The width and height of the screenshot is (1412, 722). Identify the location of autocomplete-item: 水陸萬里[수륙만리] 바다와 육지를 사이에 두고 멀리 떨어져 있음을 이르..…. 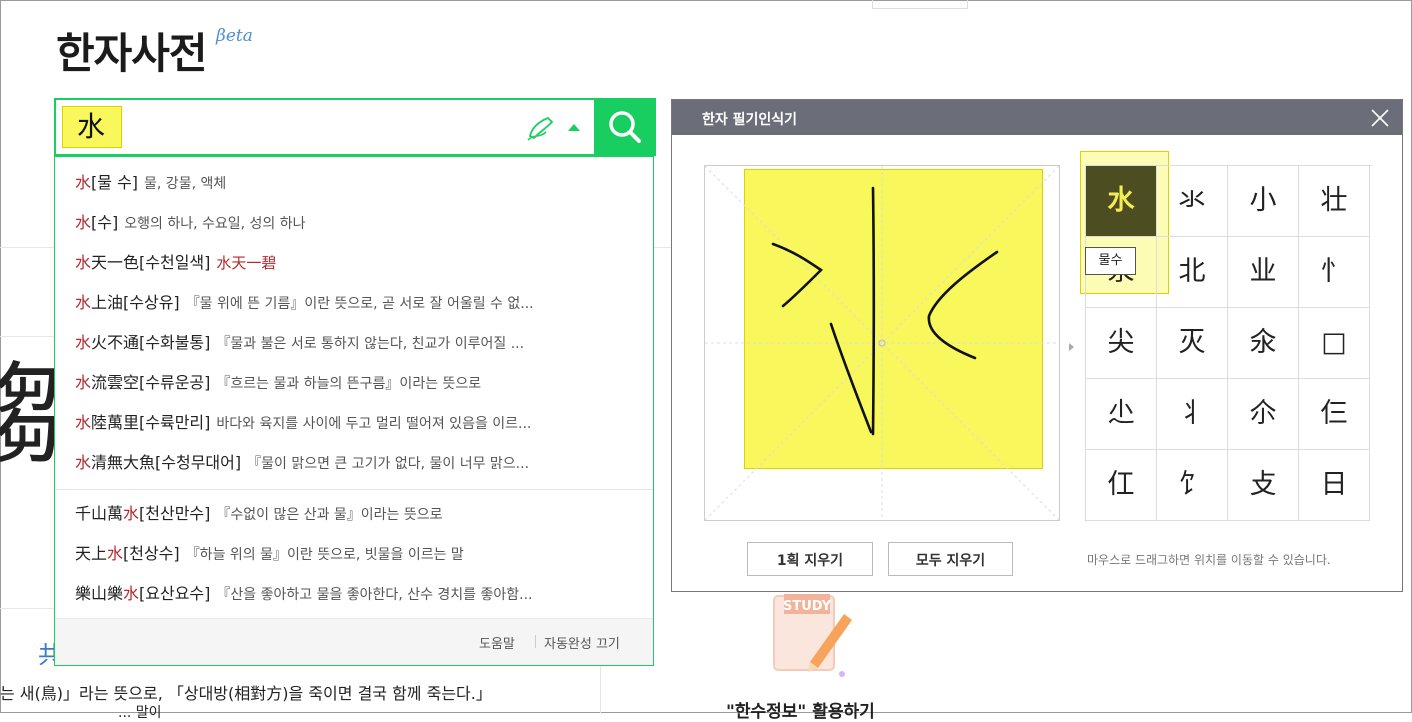
(355, 423).